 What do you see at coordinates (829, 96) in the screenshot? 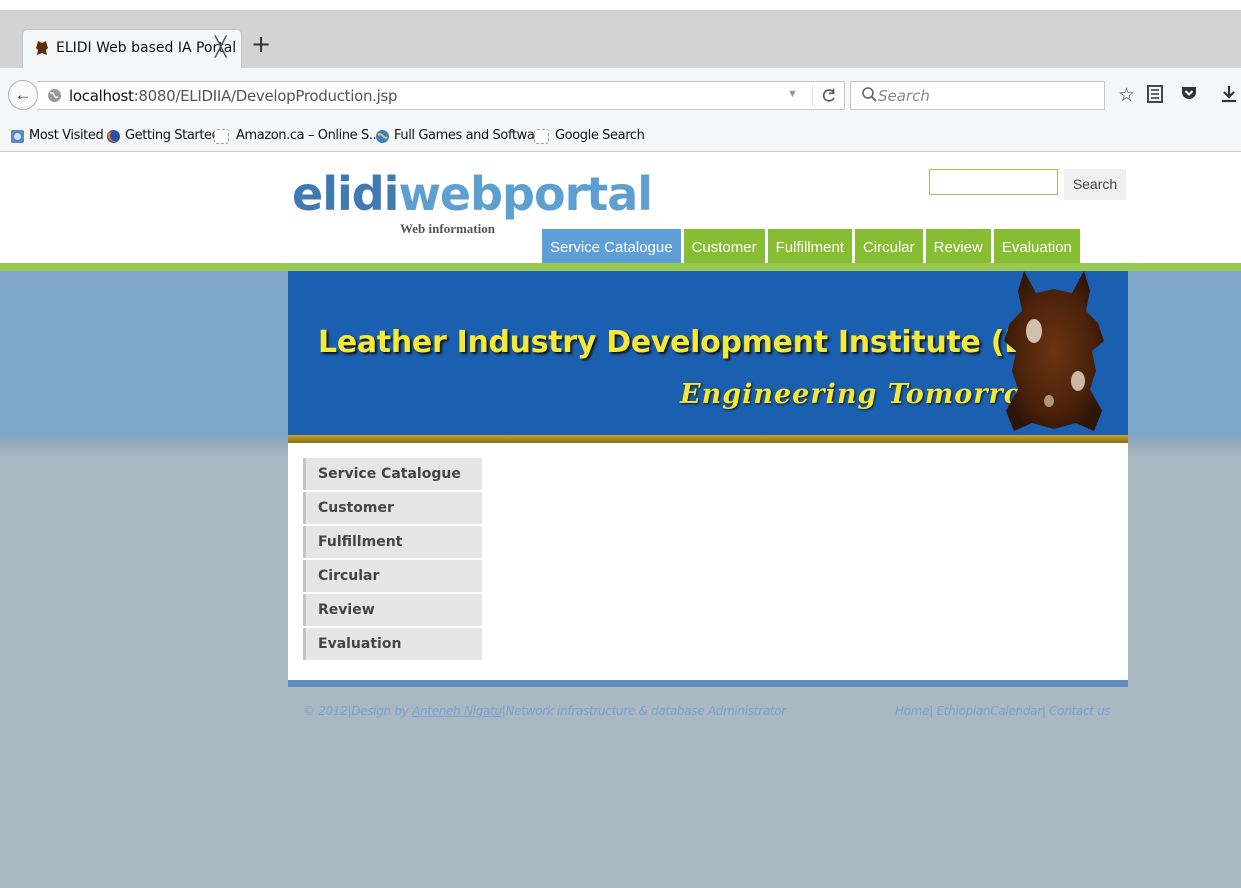
I see `reload-icon` at bounding box center [829, 96].